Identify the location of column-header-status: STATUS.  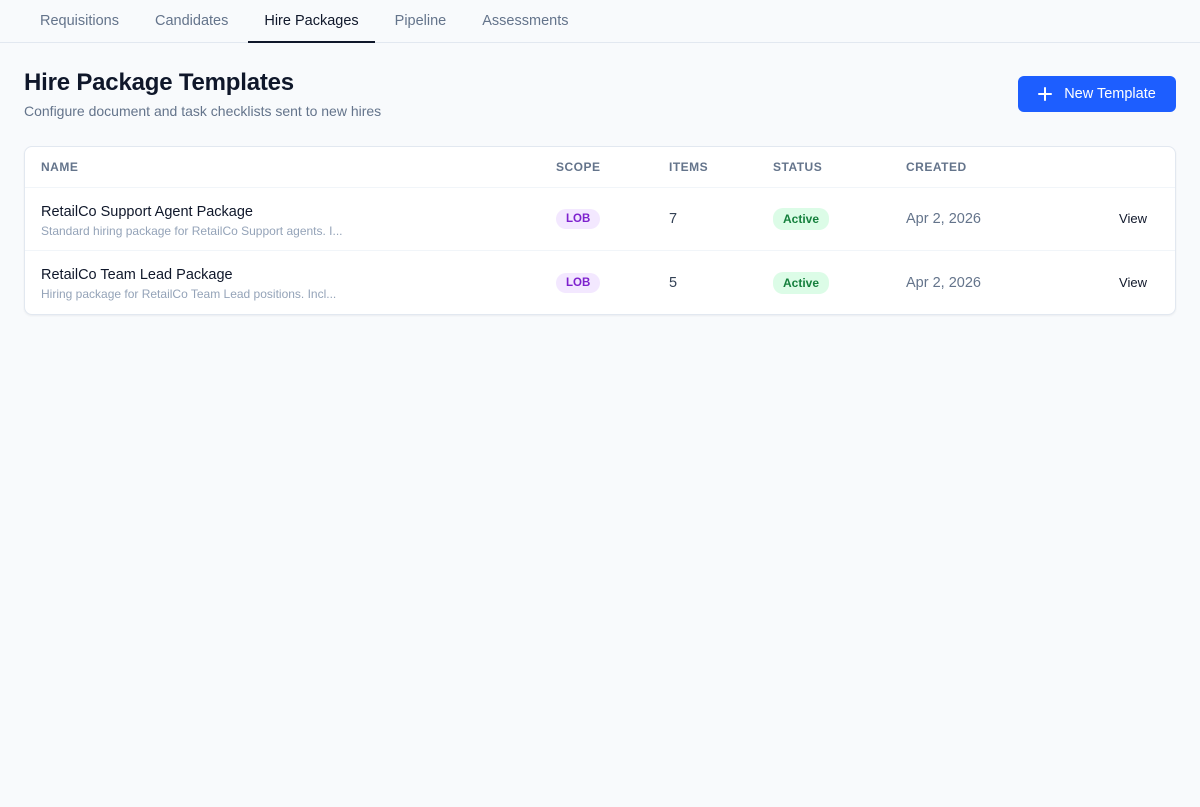
(798, 167).